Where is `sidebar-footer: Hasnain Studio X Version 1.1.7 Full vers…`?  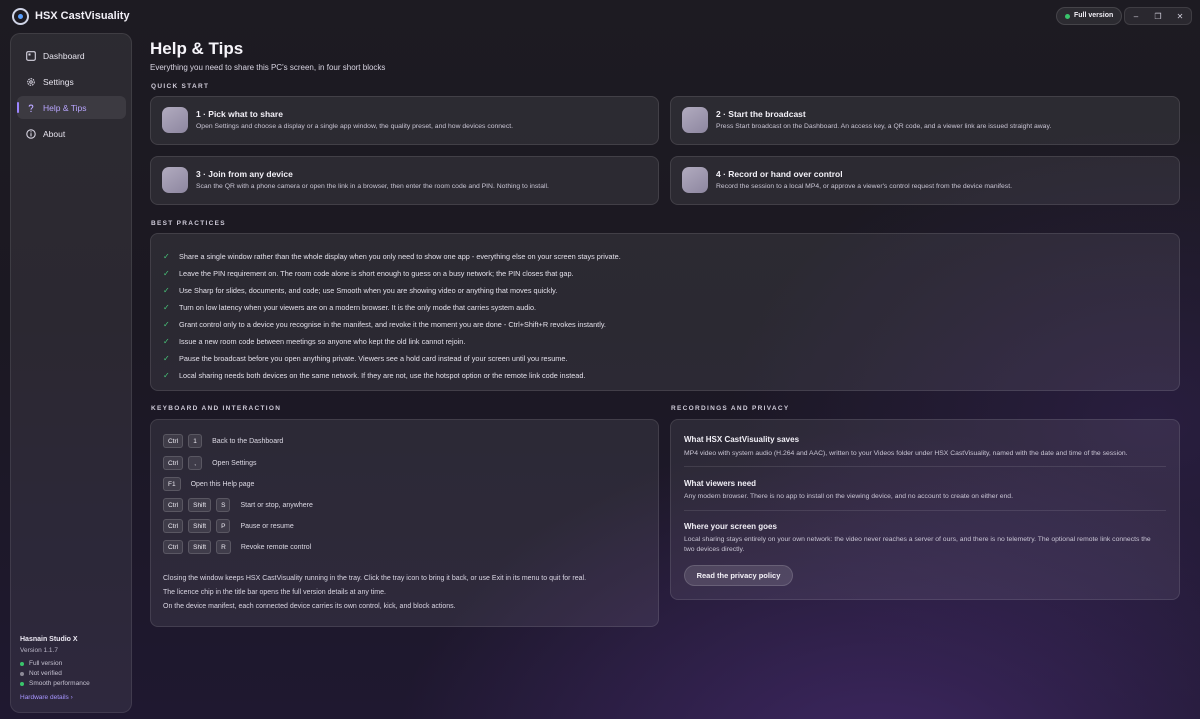
sidebar-footer: Hasnain Studio X Version 1.1.7 Full vers… is located at coordinates (72, 668).